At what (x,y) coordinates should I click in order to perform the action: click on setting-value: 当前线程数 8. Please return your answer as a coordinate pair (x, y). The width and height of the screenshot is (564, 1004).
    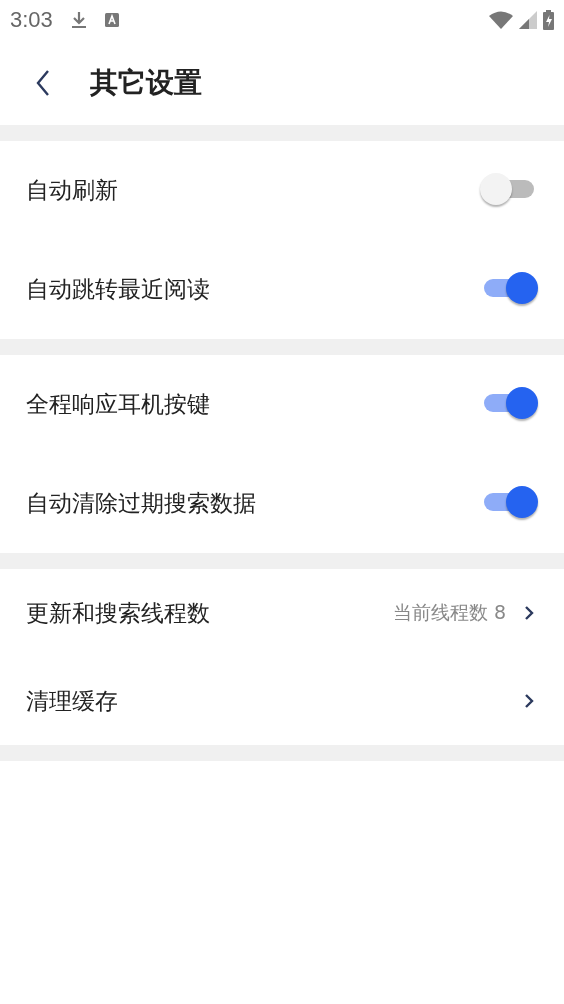
    Looking at the image, I should click on (449, 612).